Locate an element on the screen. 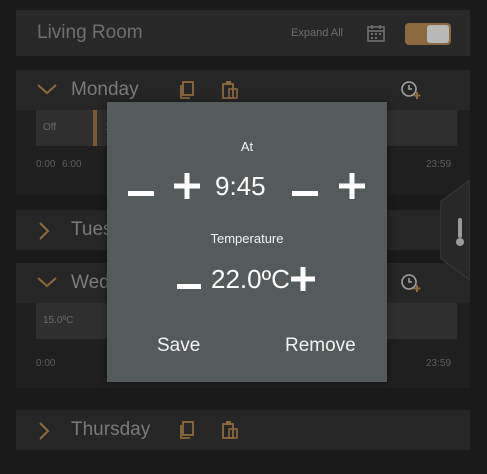  temperature-minus-button is located at coordinates (189, 286).